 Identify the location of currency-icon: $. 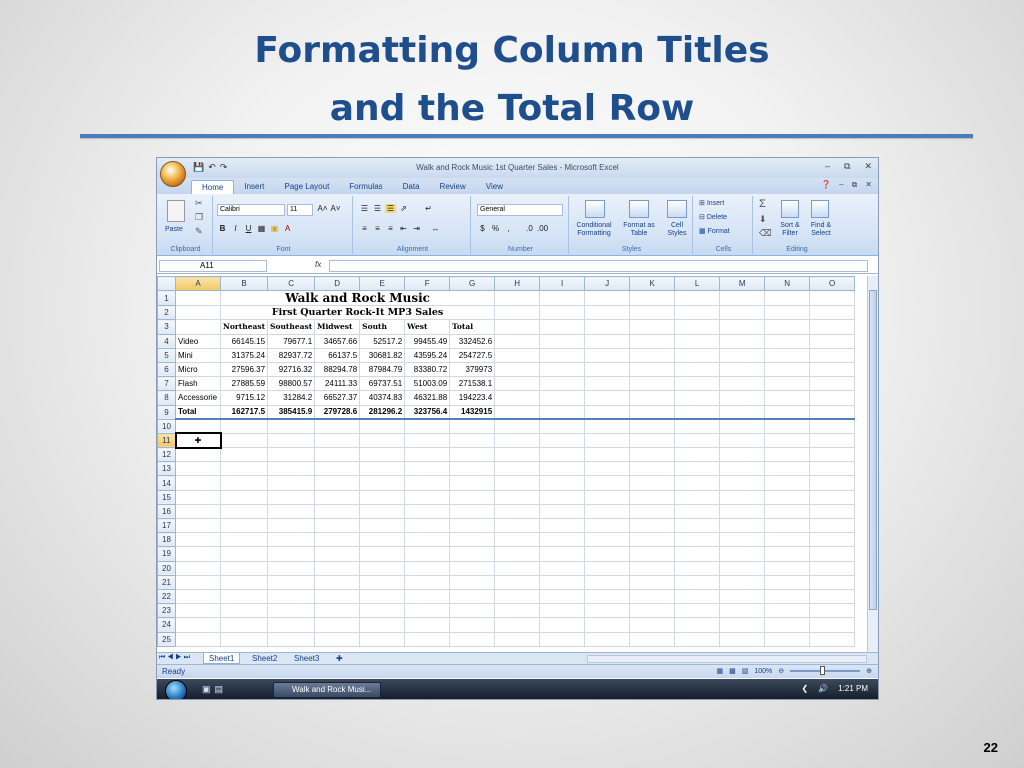
(482, 228).